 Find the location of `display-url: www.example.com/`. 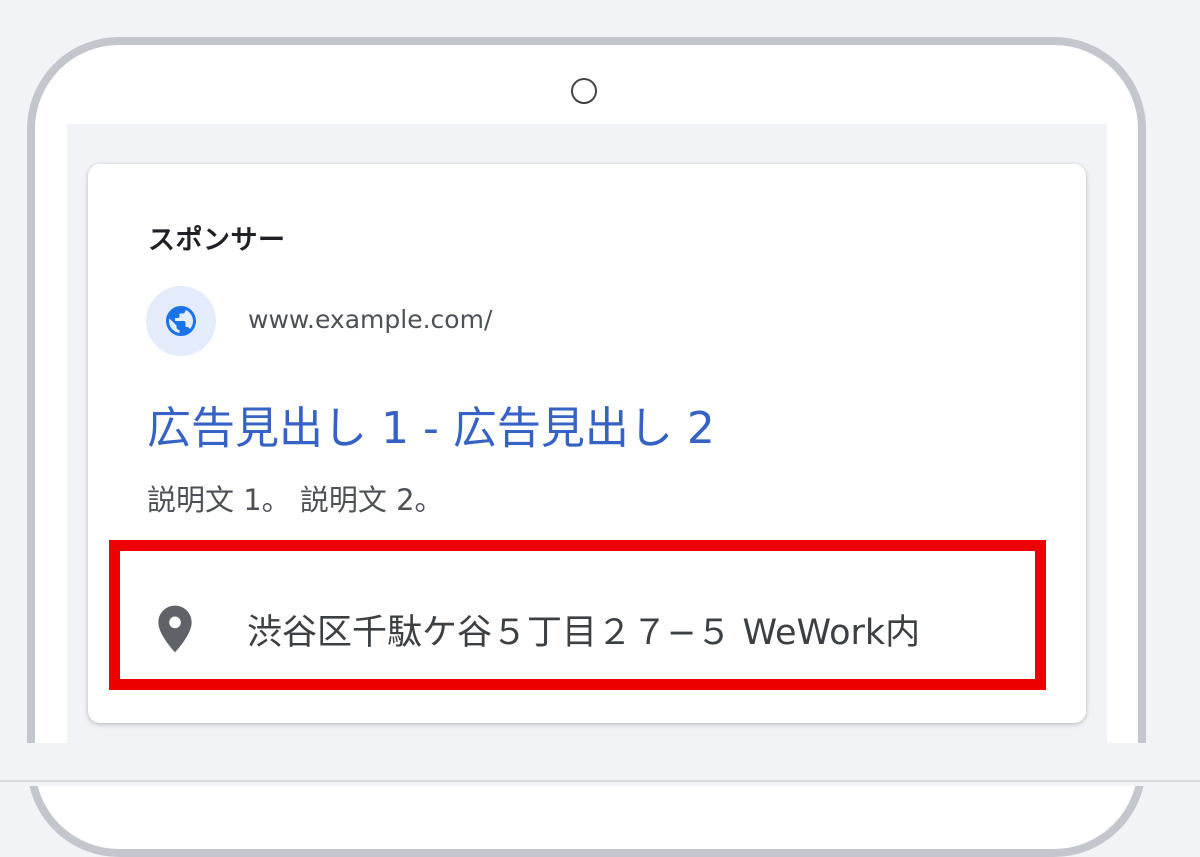

display-url: www.example.com/ is located at coordinates (370, 319).